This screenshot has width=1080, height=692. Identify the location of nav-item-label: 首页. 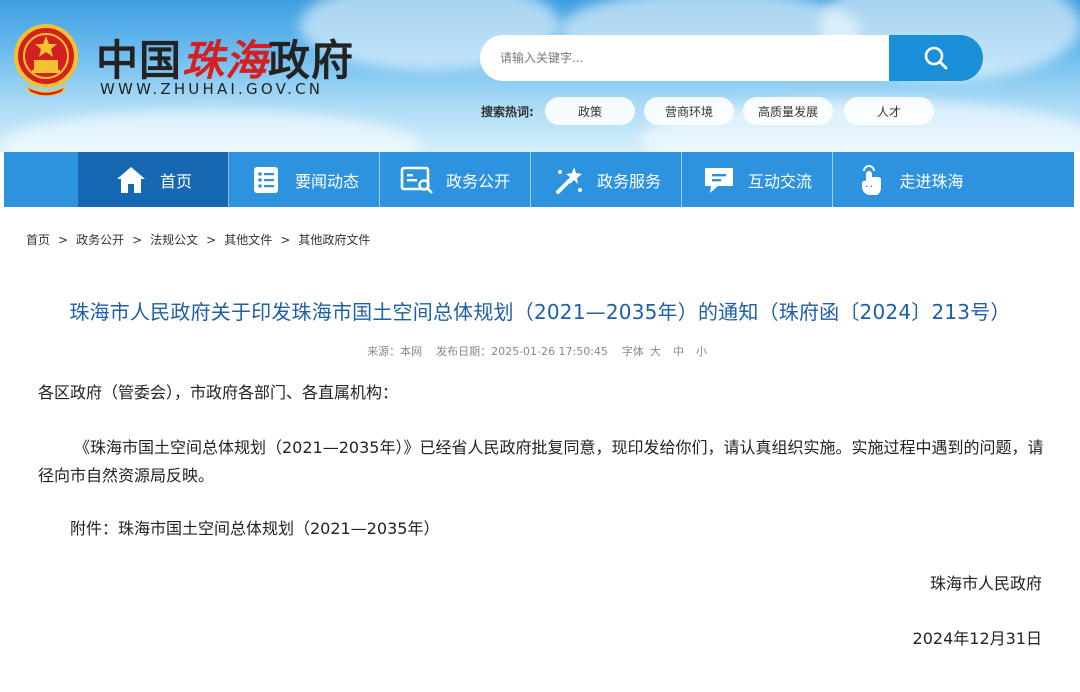
(175, 181).